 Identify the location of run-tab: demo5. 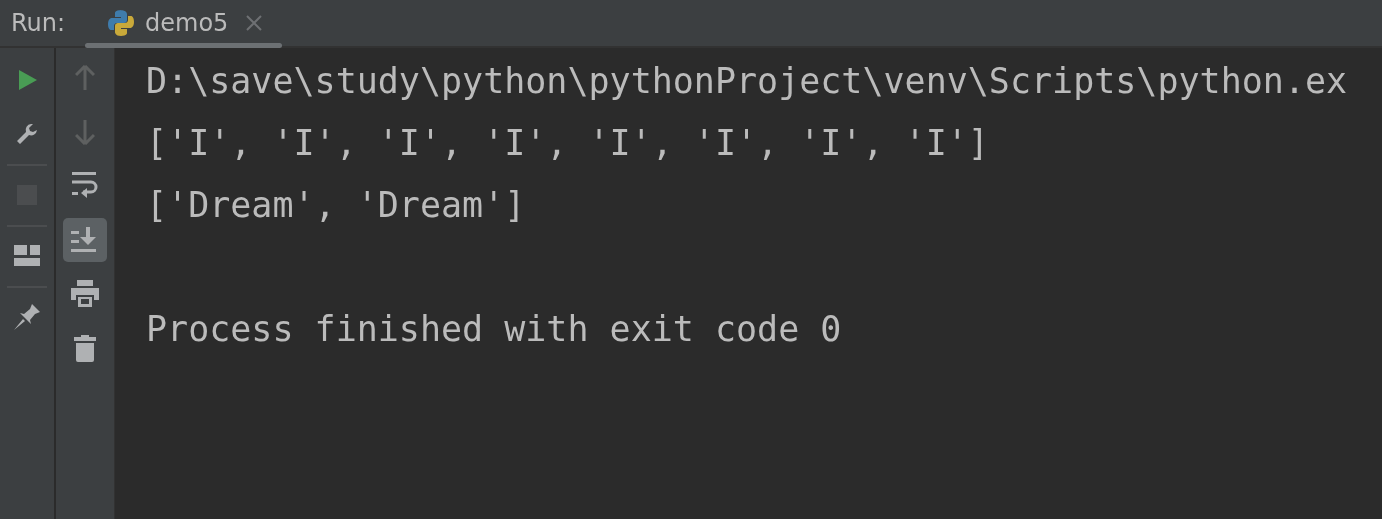
(184, 23).